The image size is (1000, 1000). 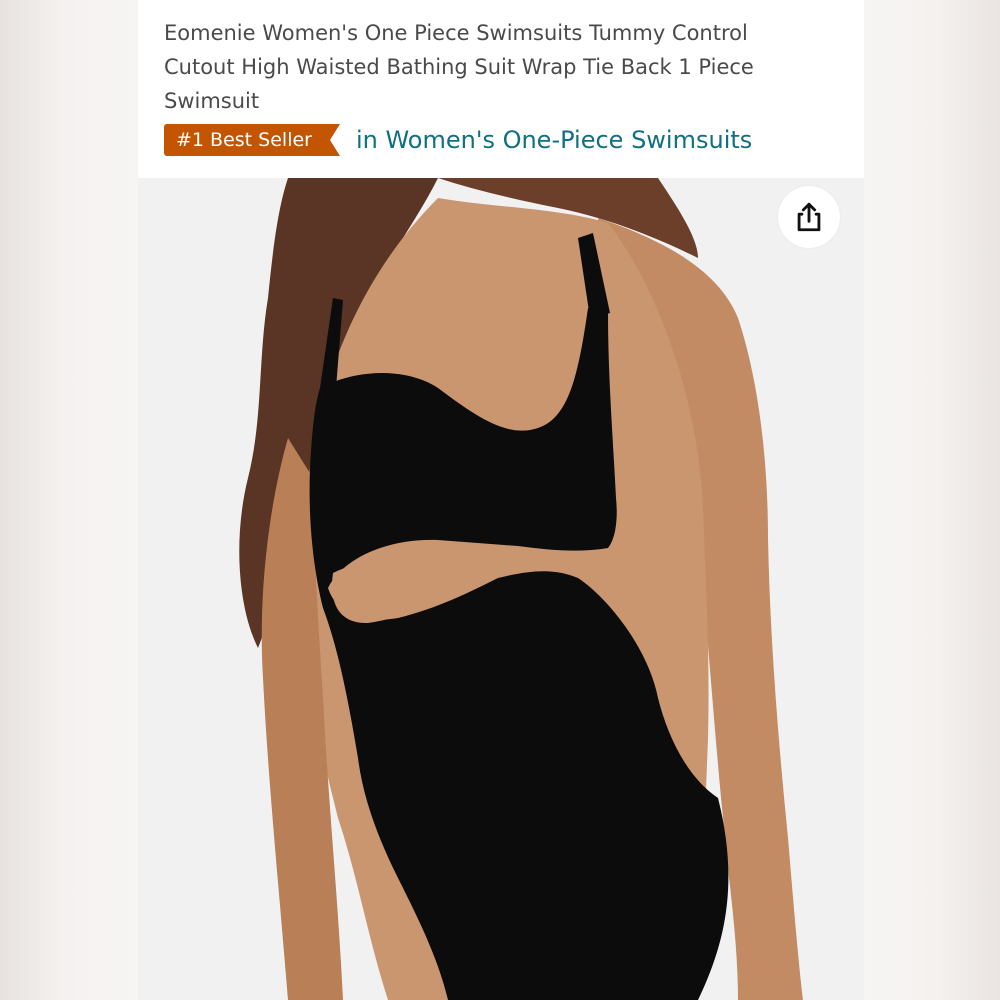 I want to click on best-seller-category-link: in Women's One-Piece Swimsuits, so click(x=554, y=140).